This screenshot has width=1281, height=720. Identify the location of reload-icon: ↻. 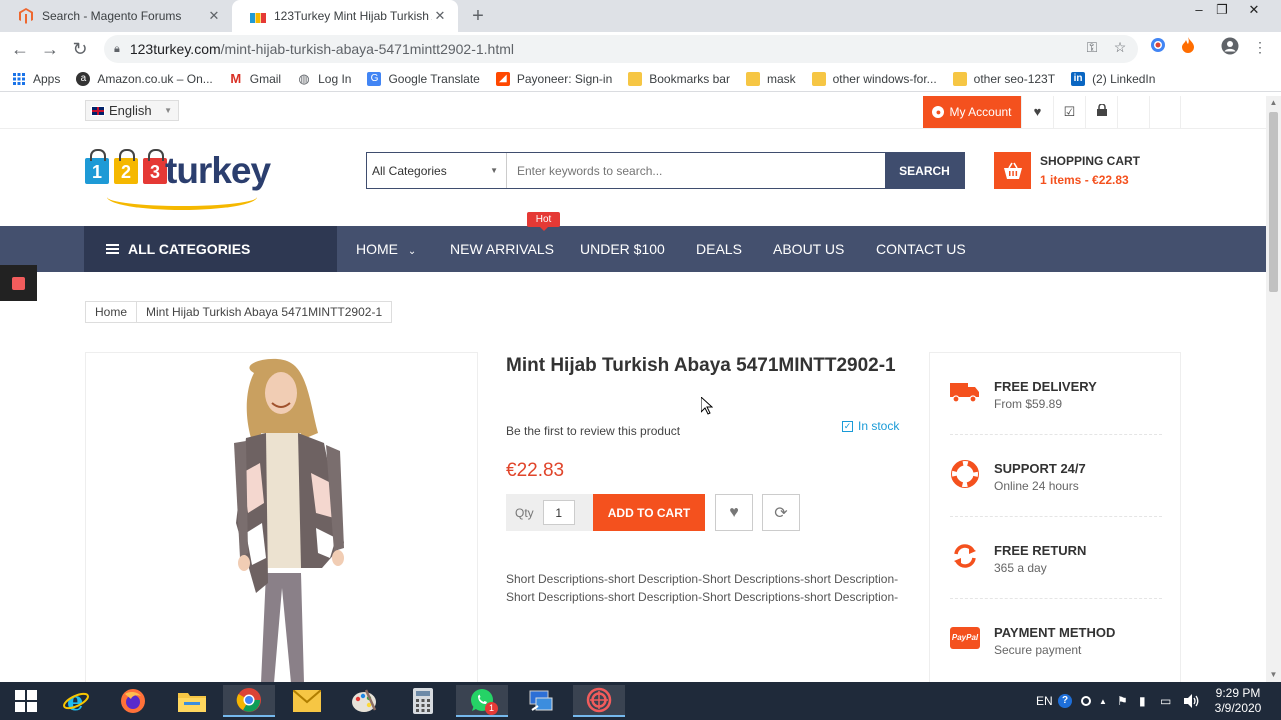
(80, 49).